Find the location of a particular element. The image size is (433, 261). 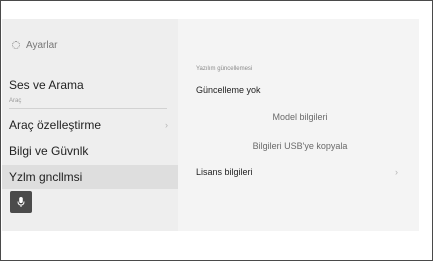

sidebar-item-software-update: Yzlm gncllmsi is located at coordinates (90, 177).